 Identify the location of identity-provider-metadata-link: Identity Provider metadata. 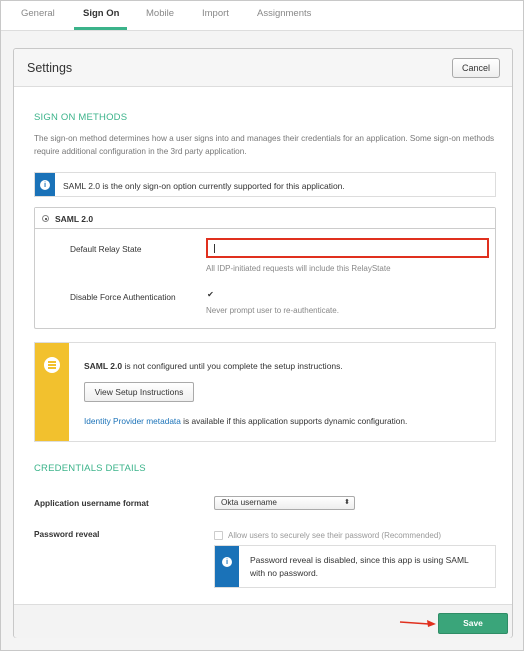
(132, 421).